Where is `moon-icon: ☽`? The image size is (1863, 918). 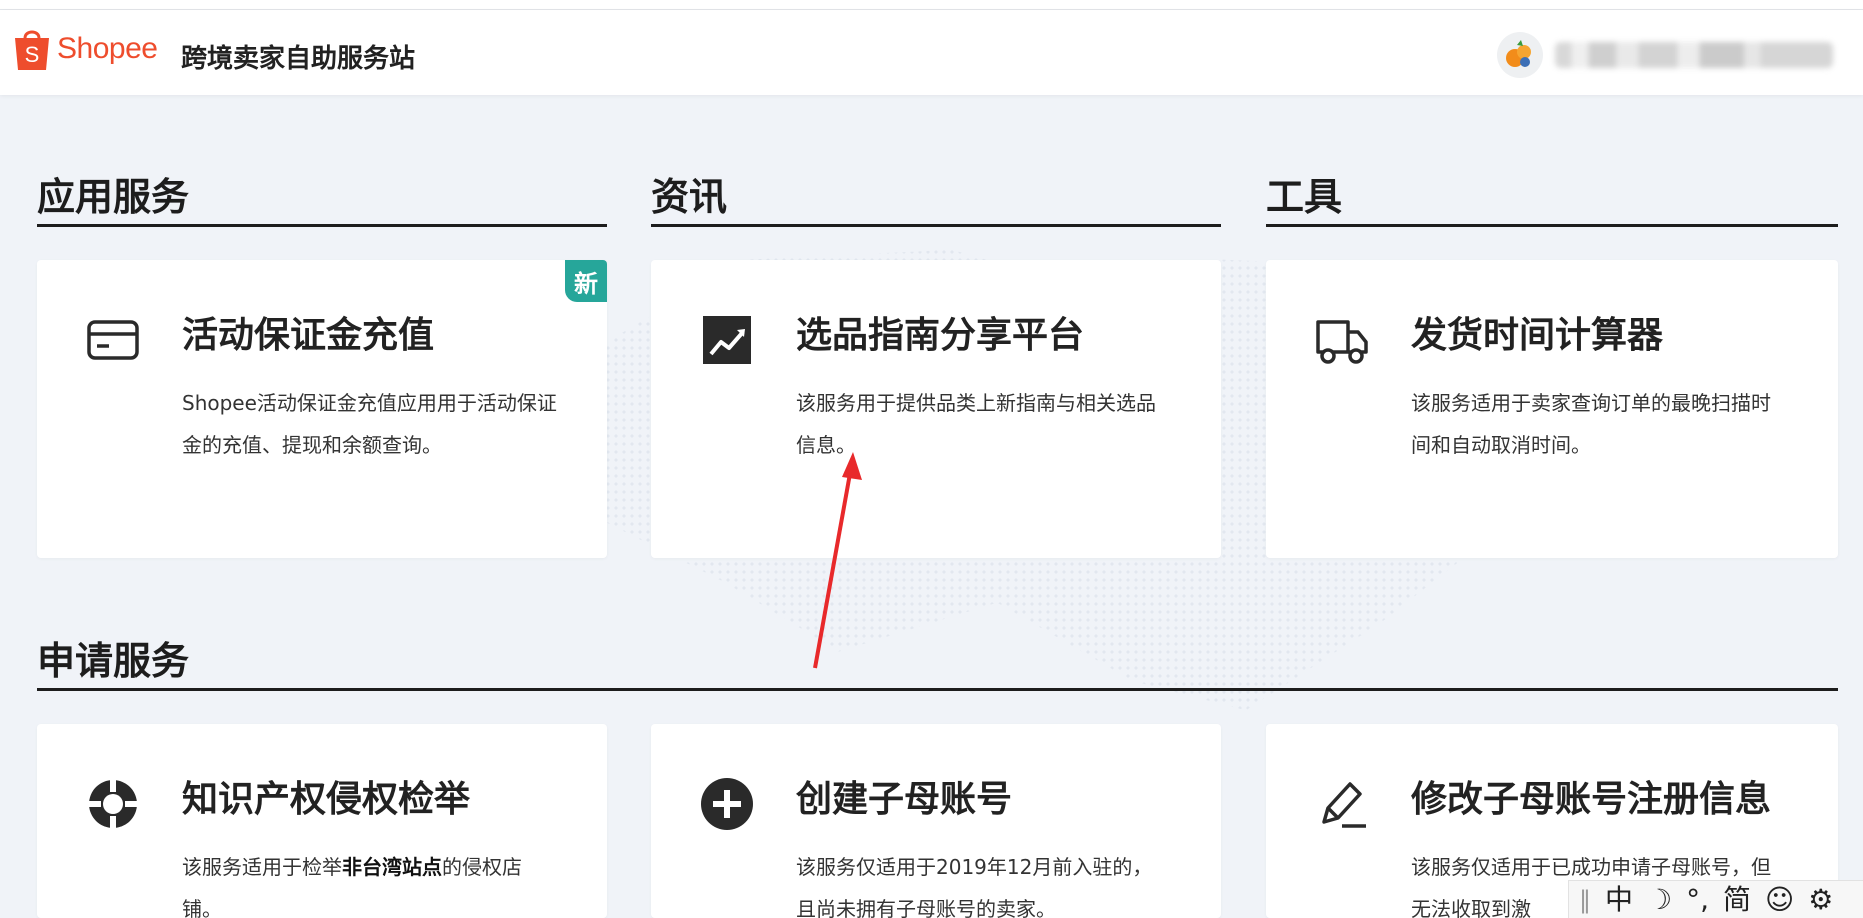 moon-icon: ☽ is located at coordinates (1659, 899).